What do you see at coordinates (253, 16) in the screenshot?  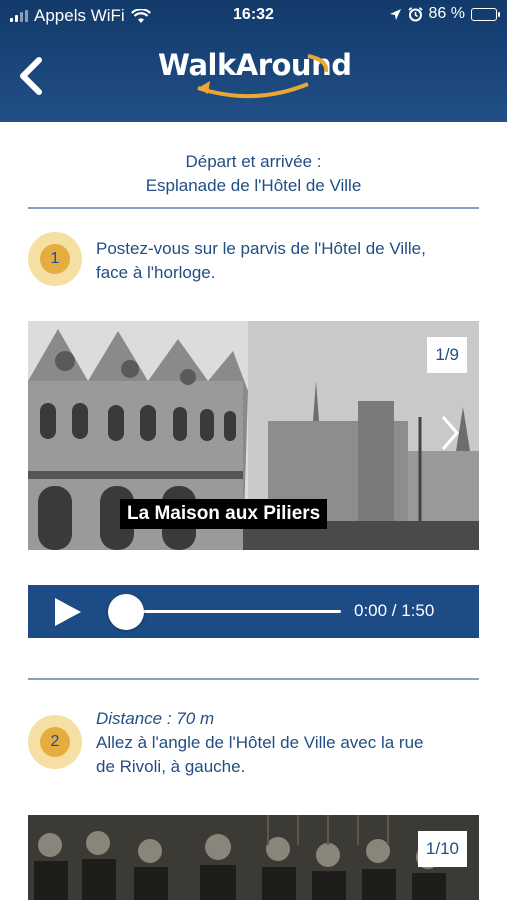 I see `status-bar: Appels WiFi 16:32 86 %` at bounding box center [253, 16].